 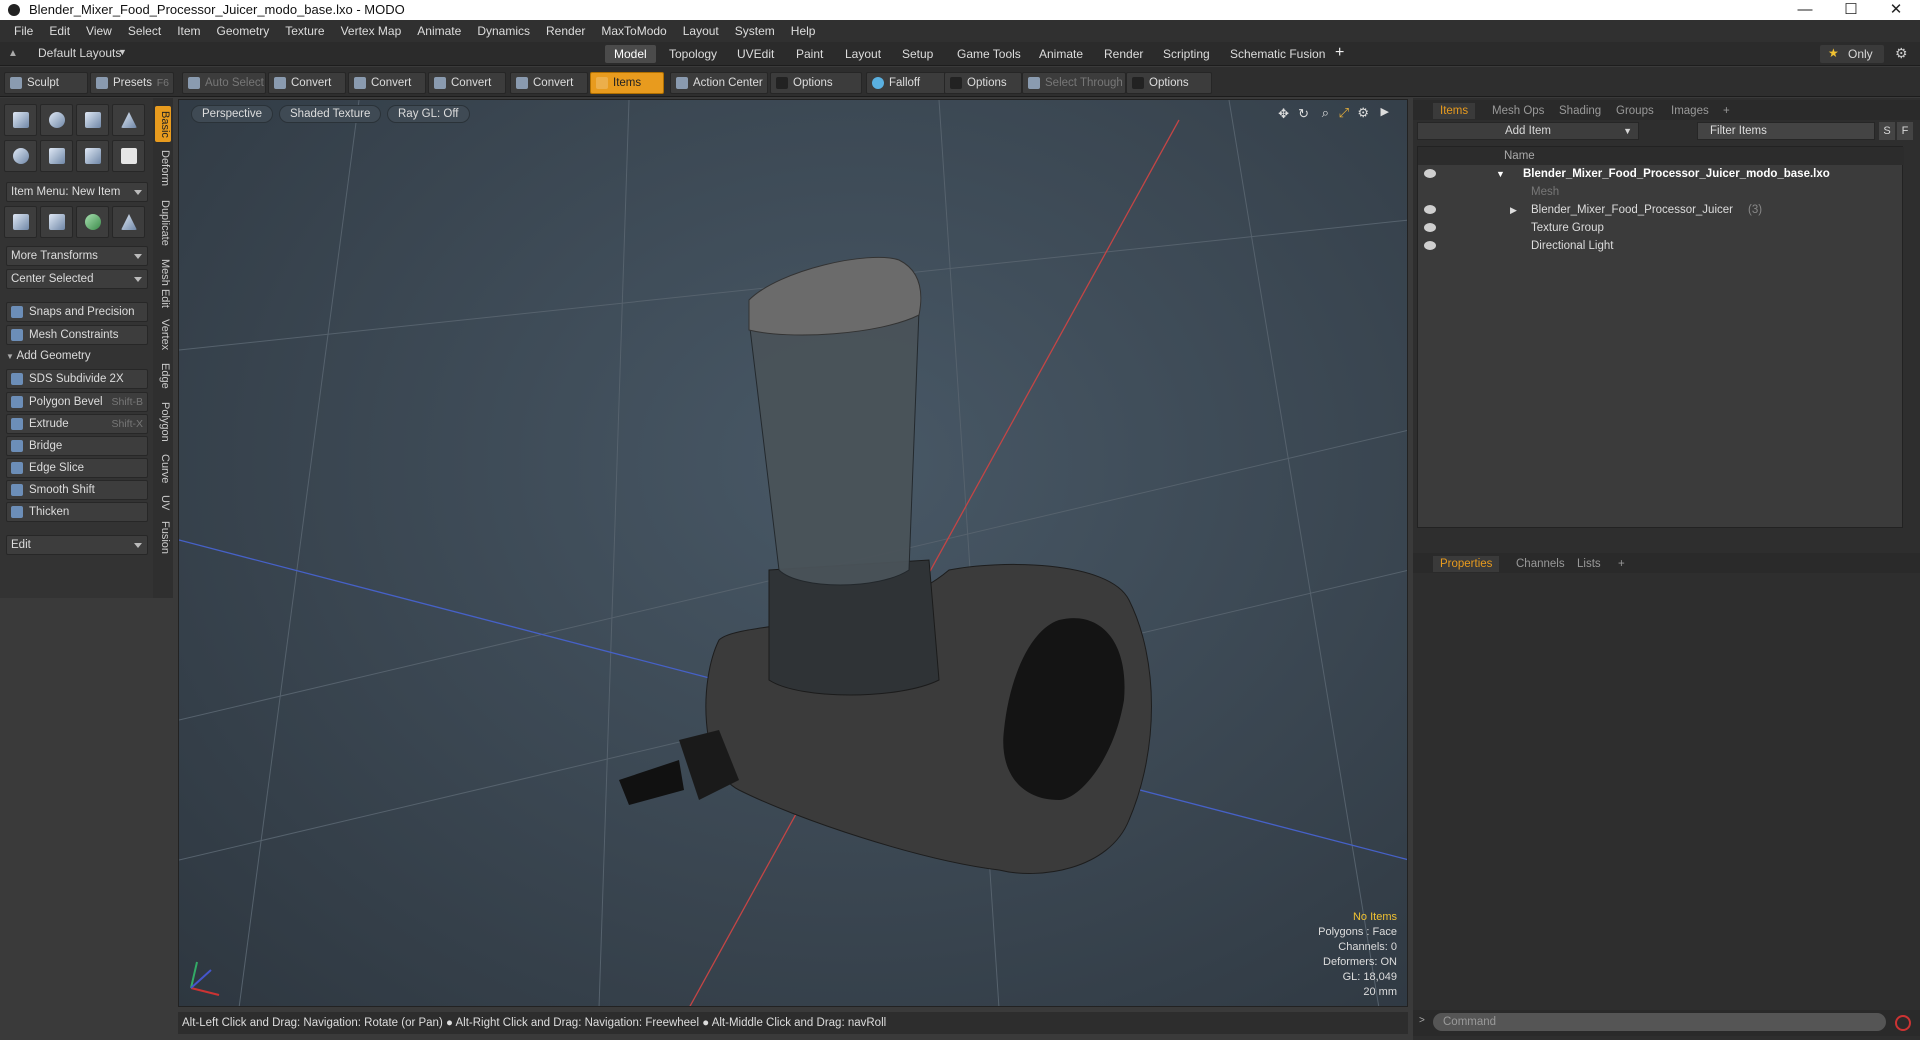 What do you see at coordinates (1500, 174) in the screenshot?
I see `expand-icon: ▼` at bounding box center [1500, 174].